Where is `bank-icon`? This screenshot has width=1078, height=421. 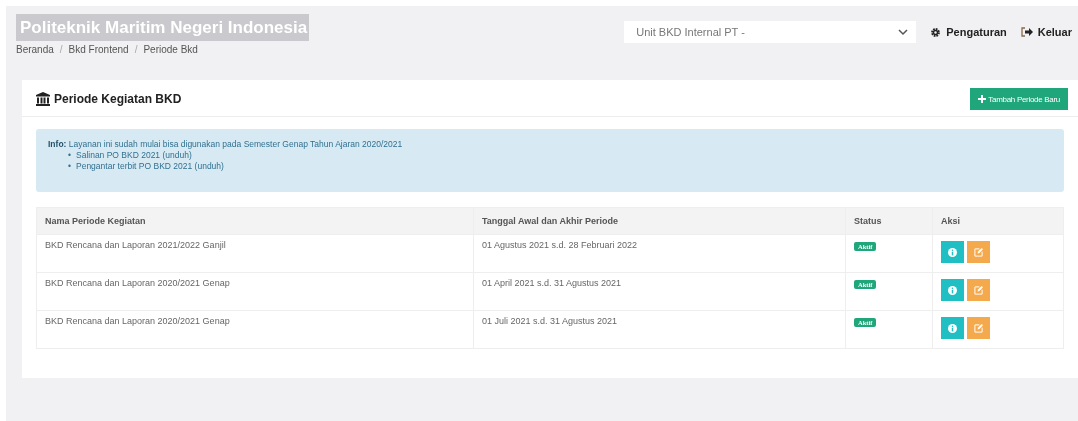
bank-icon is located at coordinates (43, 99).